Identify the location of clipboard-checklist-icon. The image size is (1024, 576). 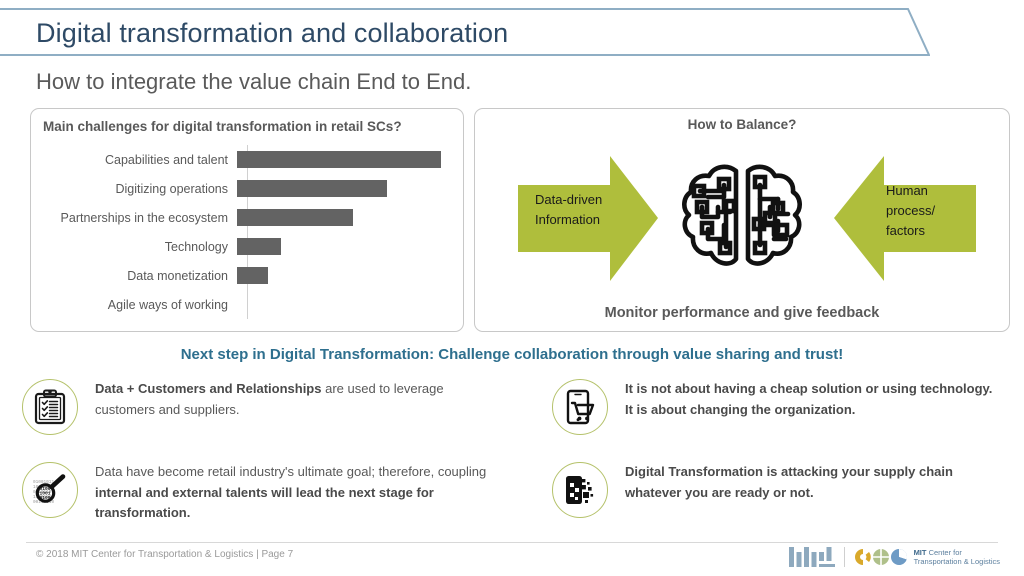
(50, 407).